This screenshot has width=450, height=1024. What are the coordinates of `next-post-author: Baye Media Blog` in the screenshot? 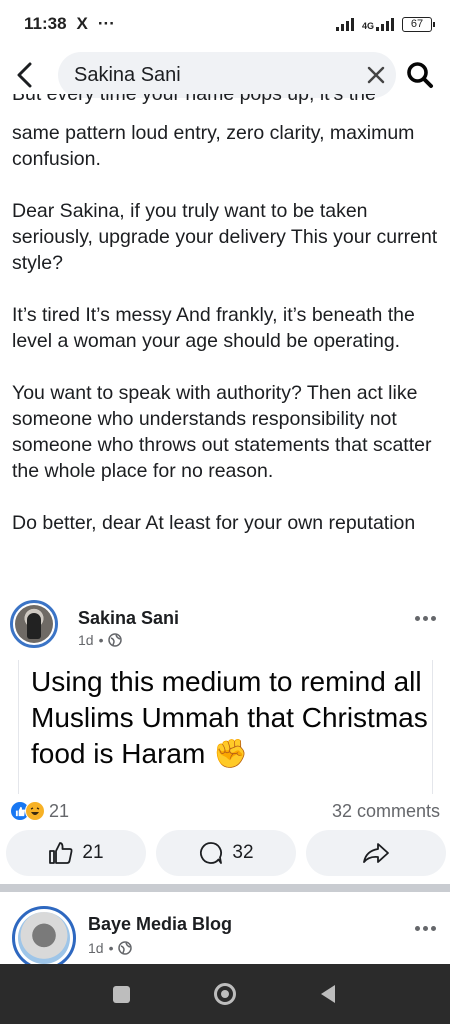 It's located at (160, 924).